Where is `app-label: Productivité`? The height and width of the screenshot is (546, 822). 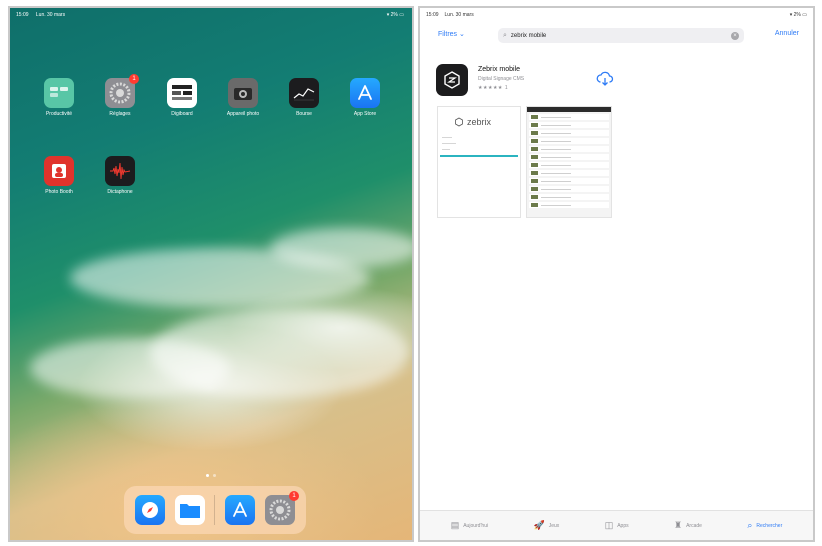
app-label: Productivité is located at coordinates (59, 114).